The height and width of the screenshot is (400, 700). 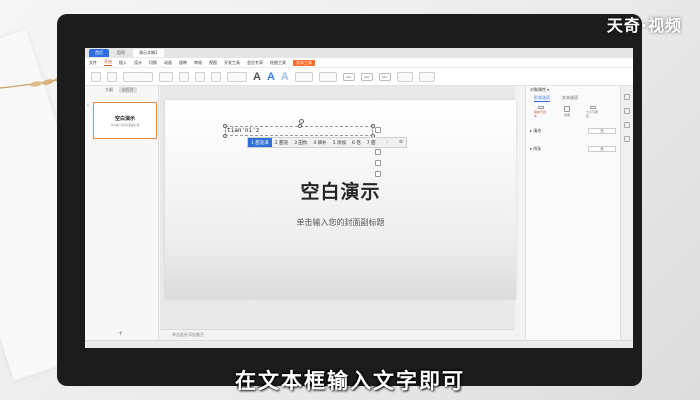 What do you see at coordinates (573, 131) in the screenshot?
I see `fill-row: ▸ 填充 无` at bounding box center [573, 131].